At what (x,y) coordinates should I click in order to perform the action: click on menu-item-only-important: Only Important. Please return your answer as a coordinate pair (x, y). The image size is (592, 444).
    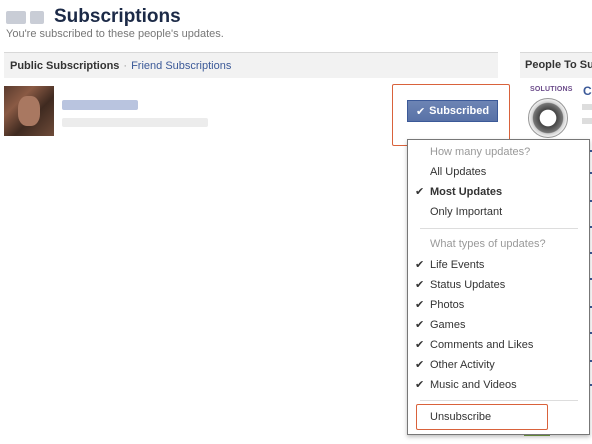
    Looking at the image, I should click on (498, 212).